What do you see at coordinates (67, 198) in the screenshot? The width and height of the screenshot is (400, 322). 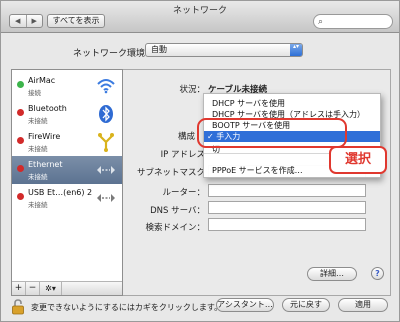 I see `service-item-usb-ethernet: USB Et…(en6) 2 未接続` at bounding box center [67, 198].